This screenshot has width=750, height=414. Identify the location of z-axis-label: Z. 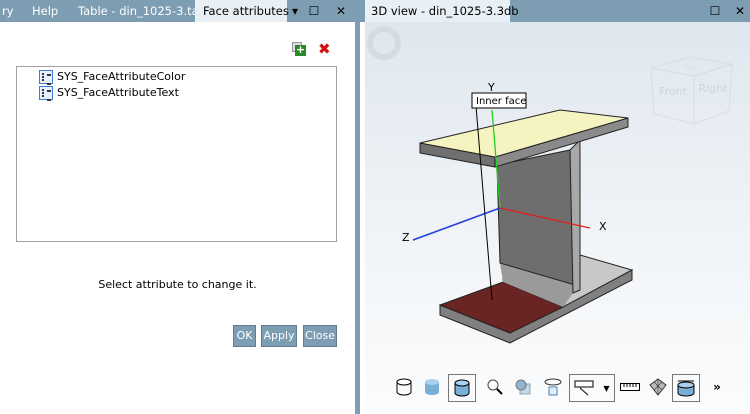
(406, 237).